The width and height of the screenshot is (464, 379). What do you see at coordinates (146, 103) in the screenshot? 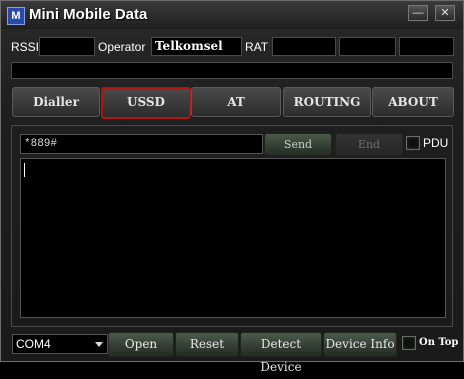
I see `tab-ussd: USSD` at bounding box center [146, 103].